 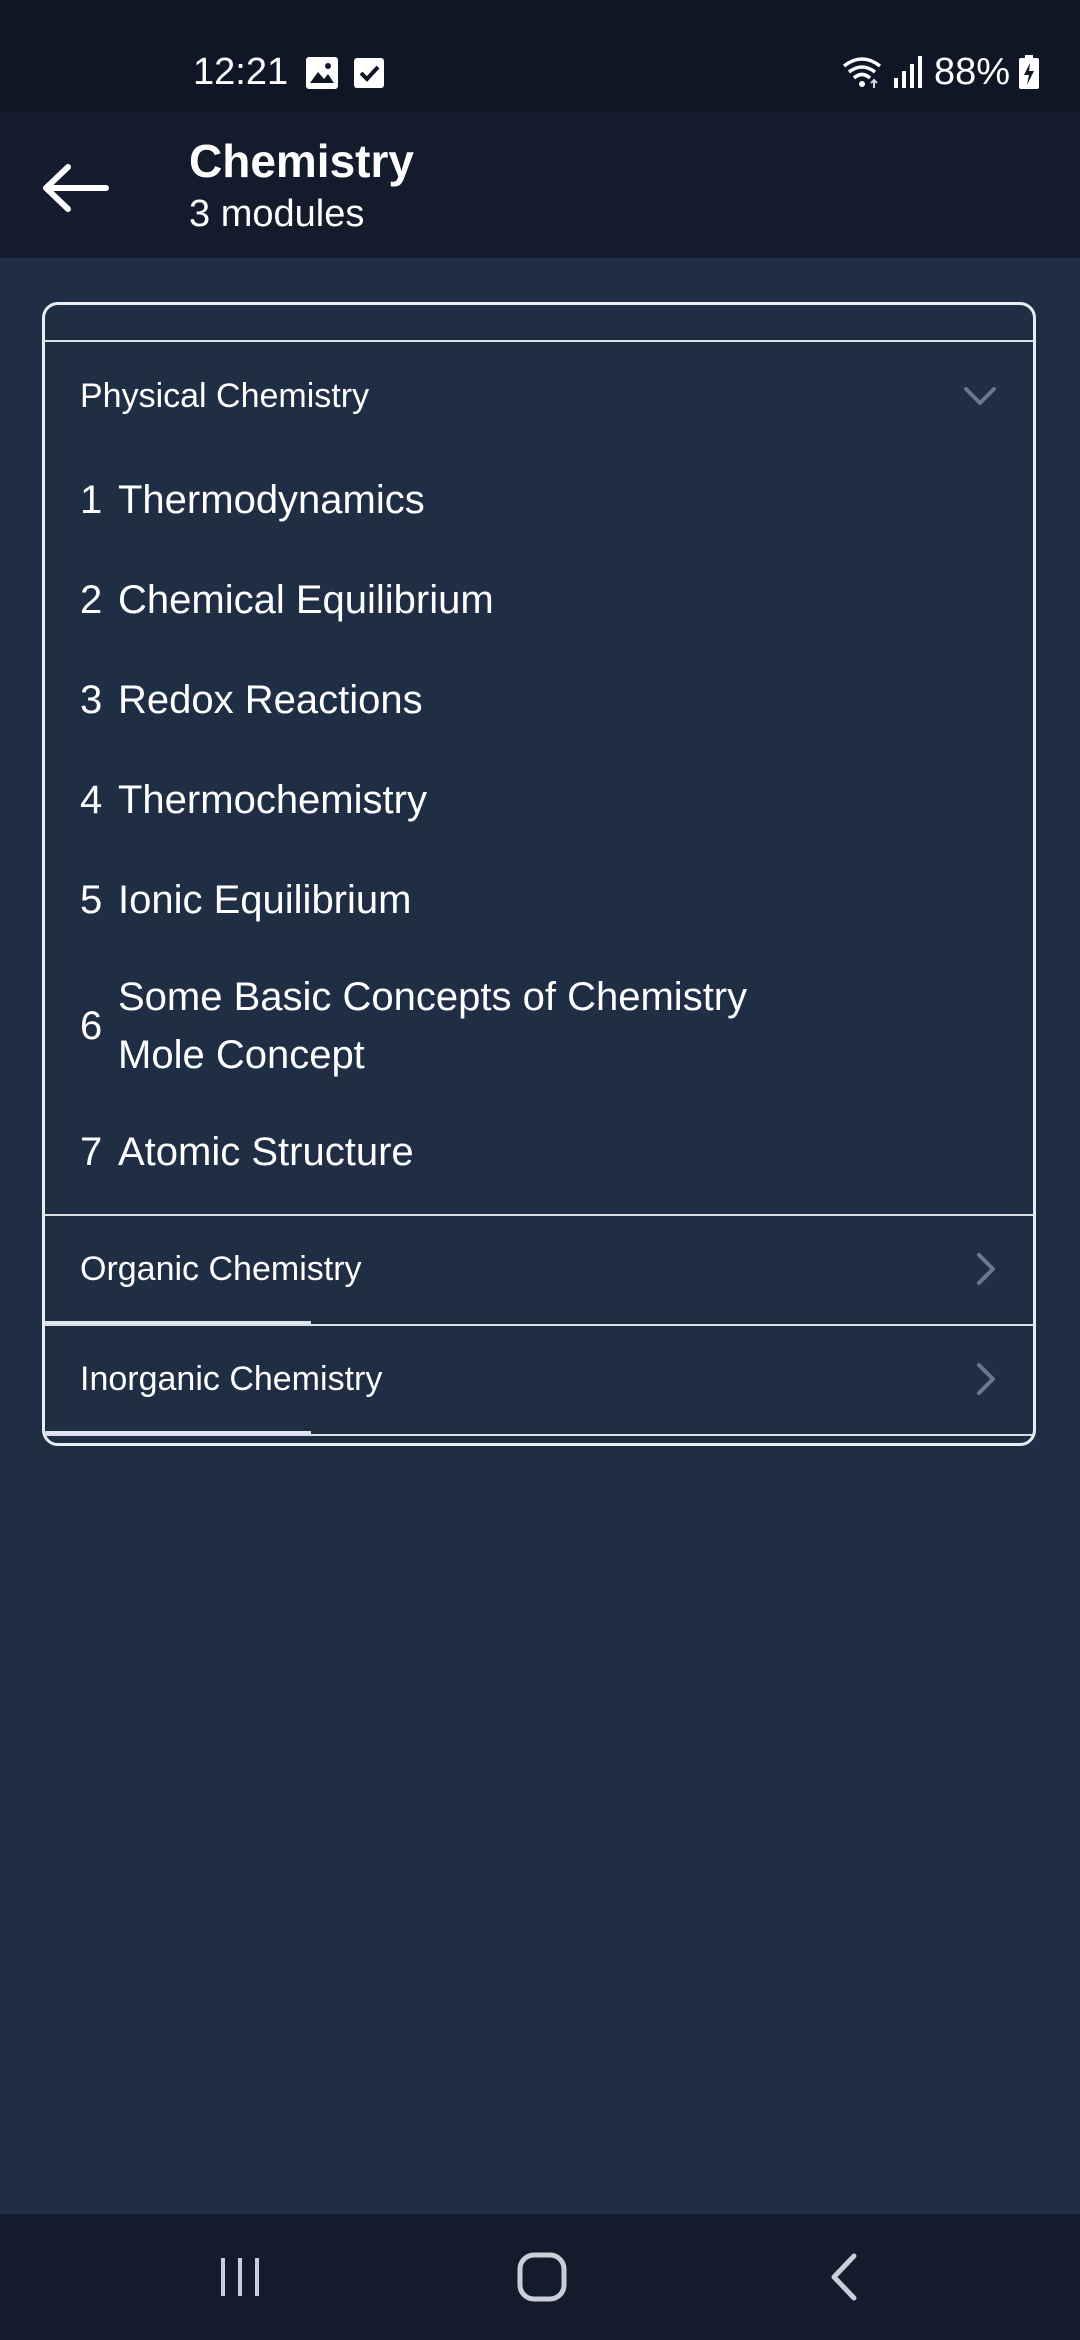 I want to click on home-icon, so click(x=542, y=2277).